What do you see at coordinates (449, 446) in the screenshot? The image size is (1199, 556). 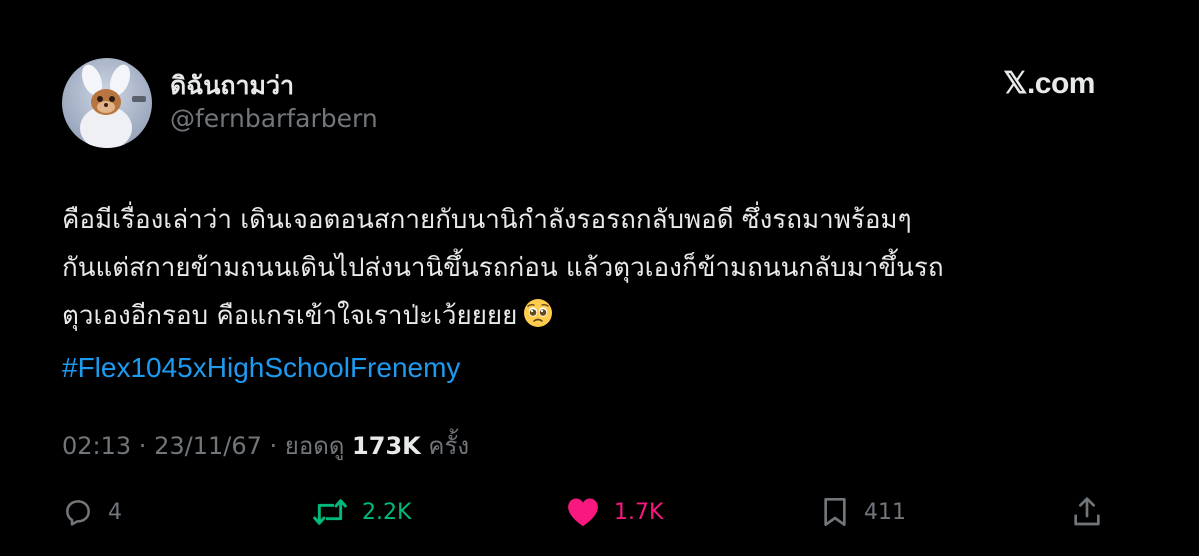 I see `views-unit: ครั้ง` at bounding box center [449, 446].